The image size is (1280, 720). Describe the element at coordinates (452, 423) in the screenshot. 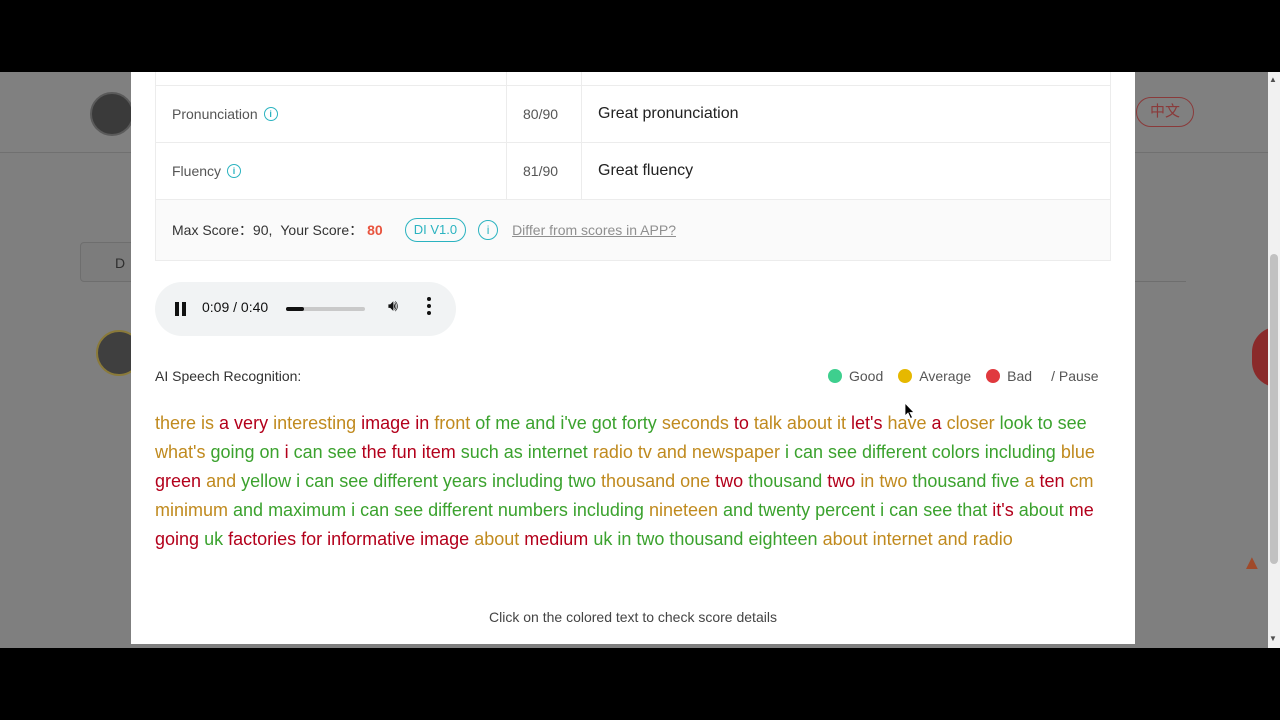

I see `transcript-word-average: front` at that location.